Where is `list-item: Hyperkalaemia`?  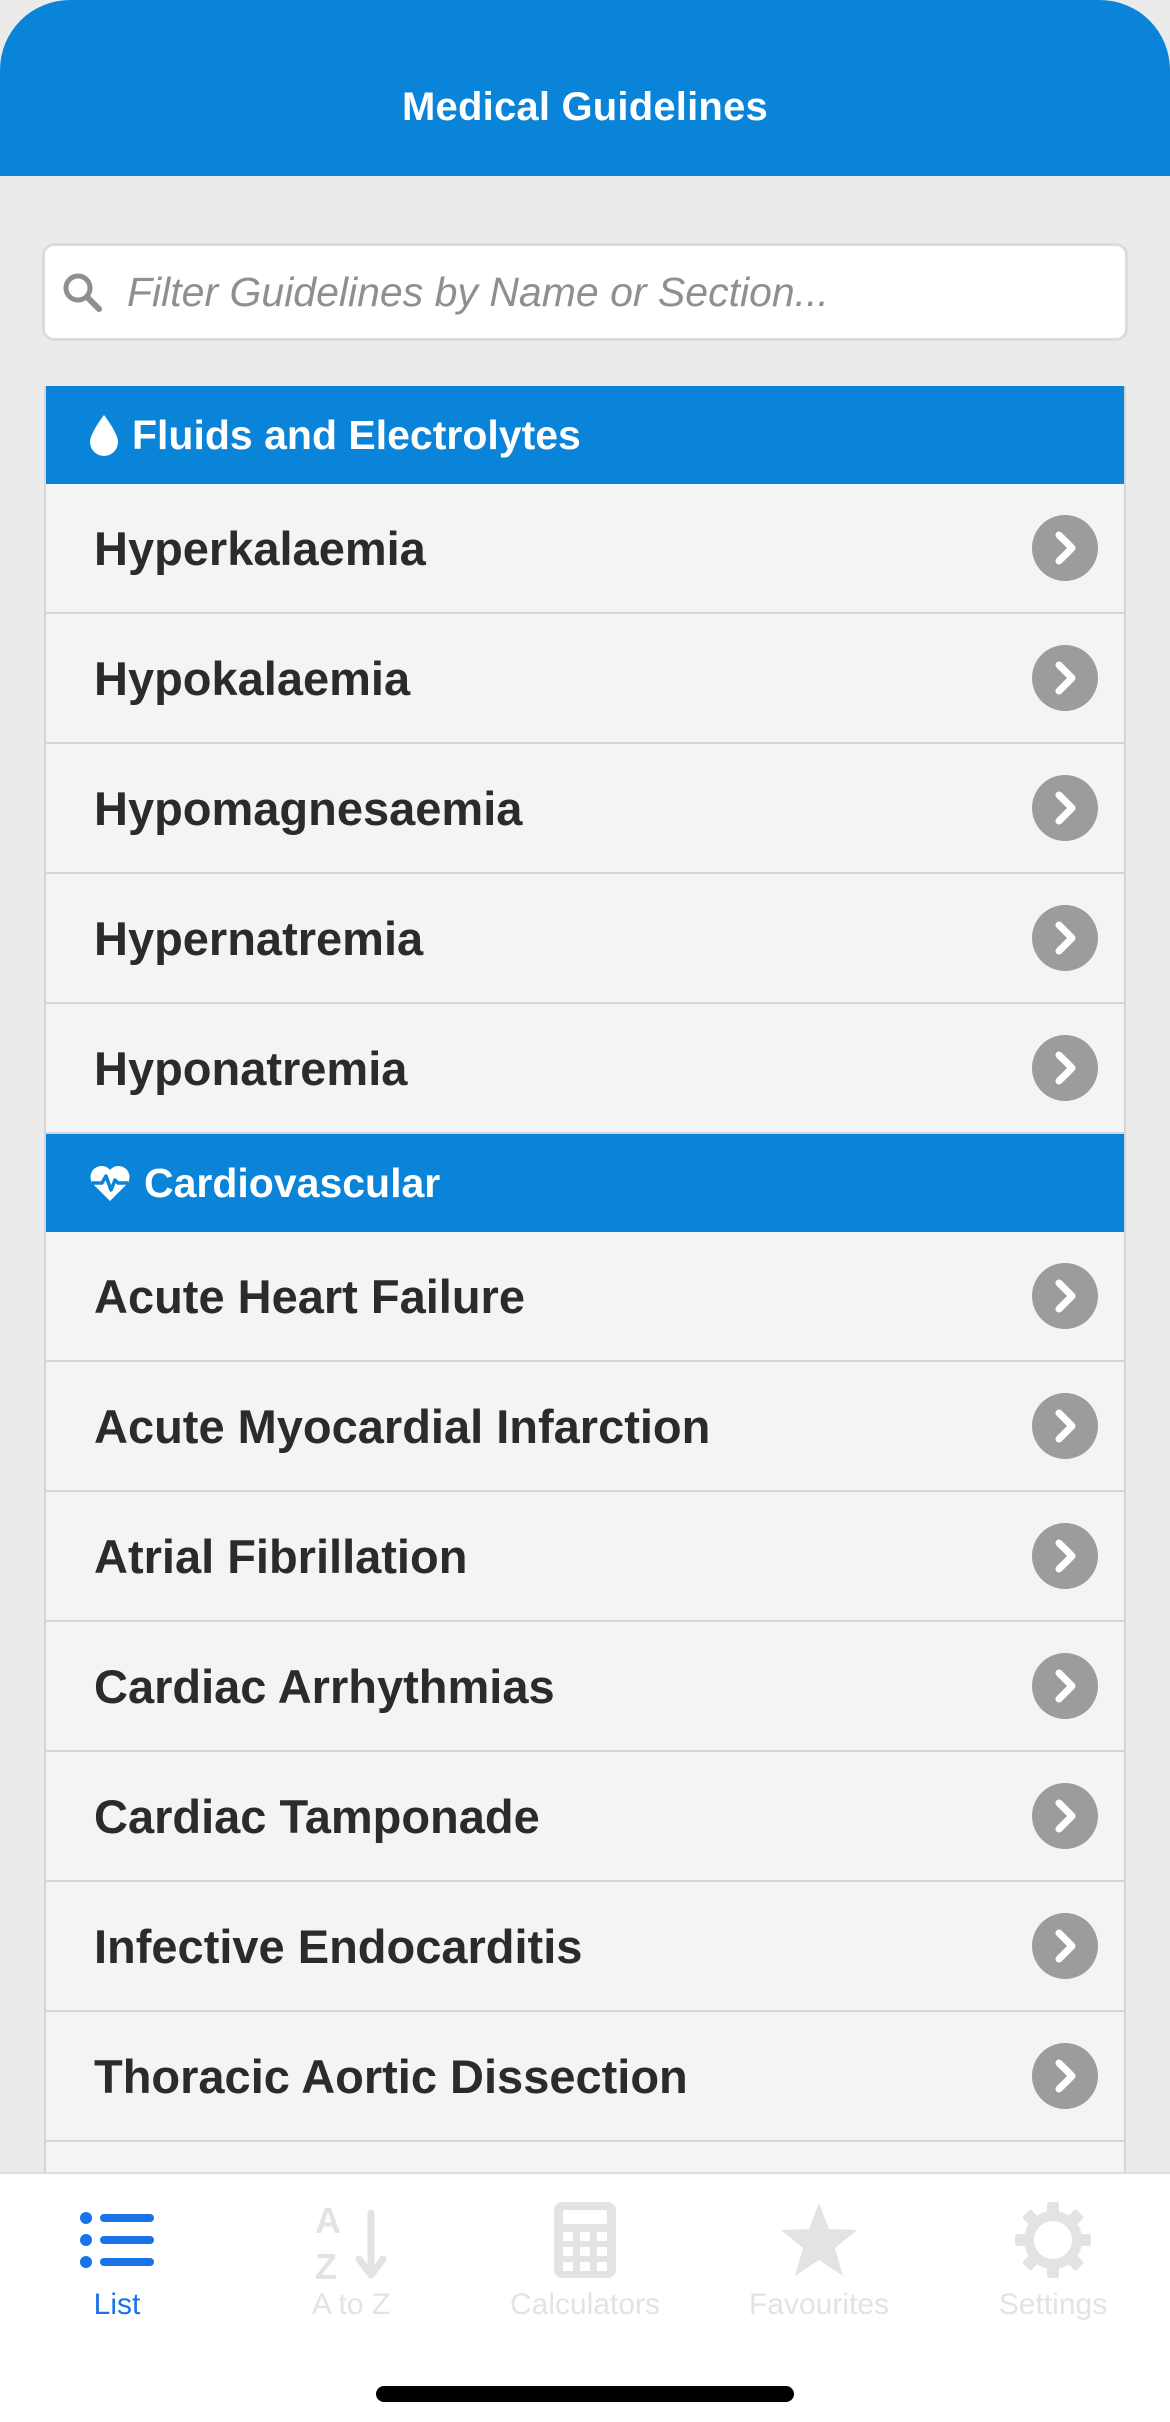 list-item: Hyperkalaemia is located at coordinates (585, 549).